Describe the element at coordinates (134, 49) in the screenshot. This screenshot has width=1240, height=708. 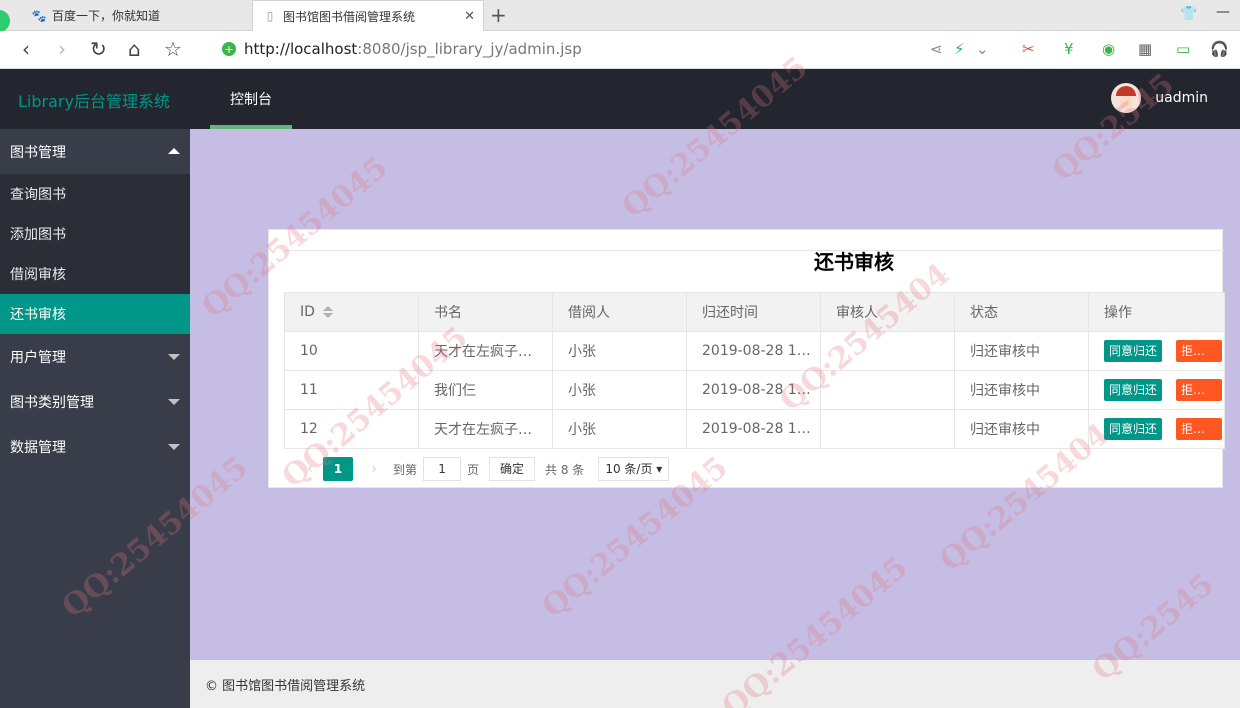
I see `home-icon: ⌂` at that location.